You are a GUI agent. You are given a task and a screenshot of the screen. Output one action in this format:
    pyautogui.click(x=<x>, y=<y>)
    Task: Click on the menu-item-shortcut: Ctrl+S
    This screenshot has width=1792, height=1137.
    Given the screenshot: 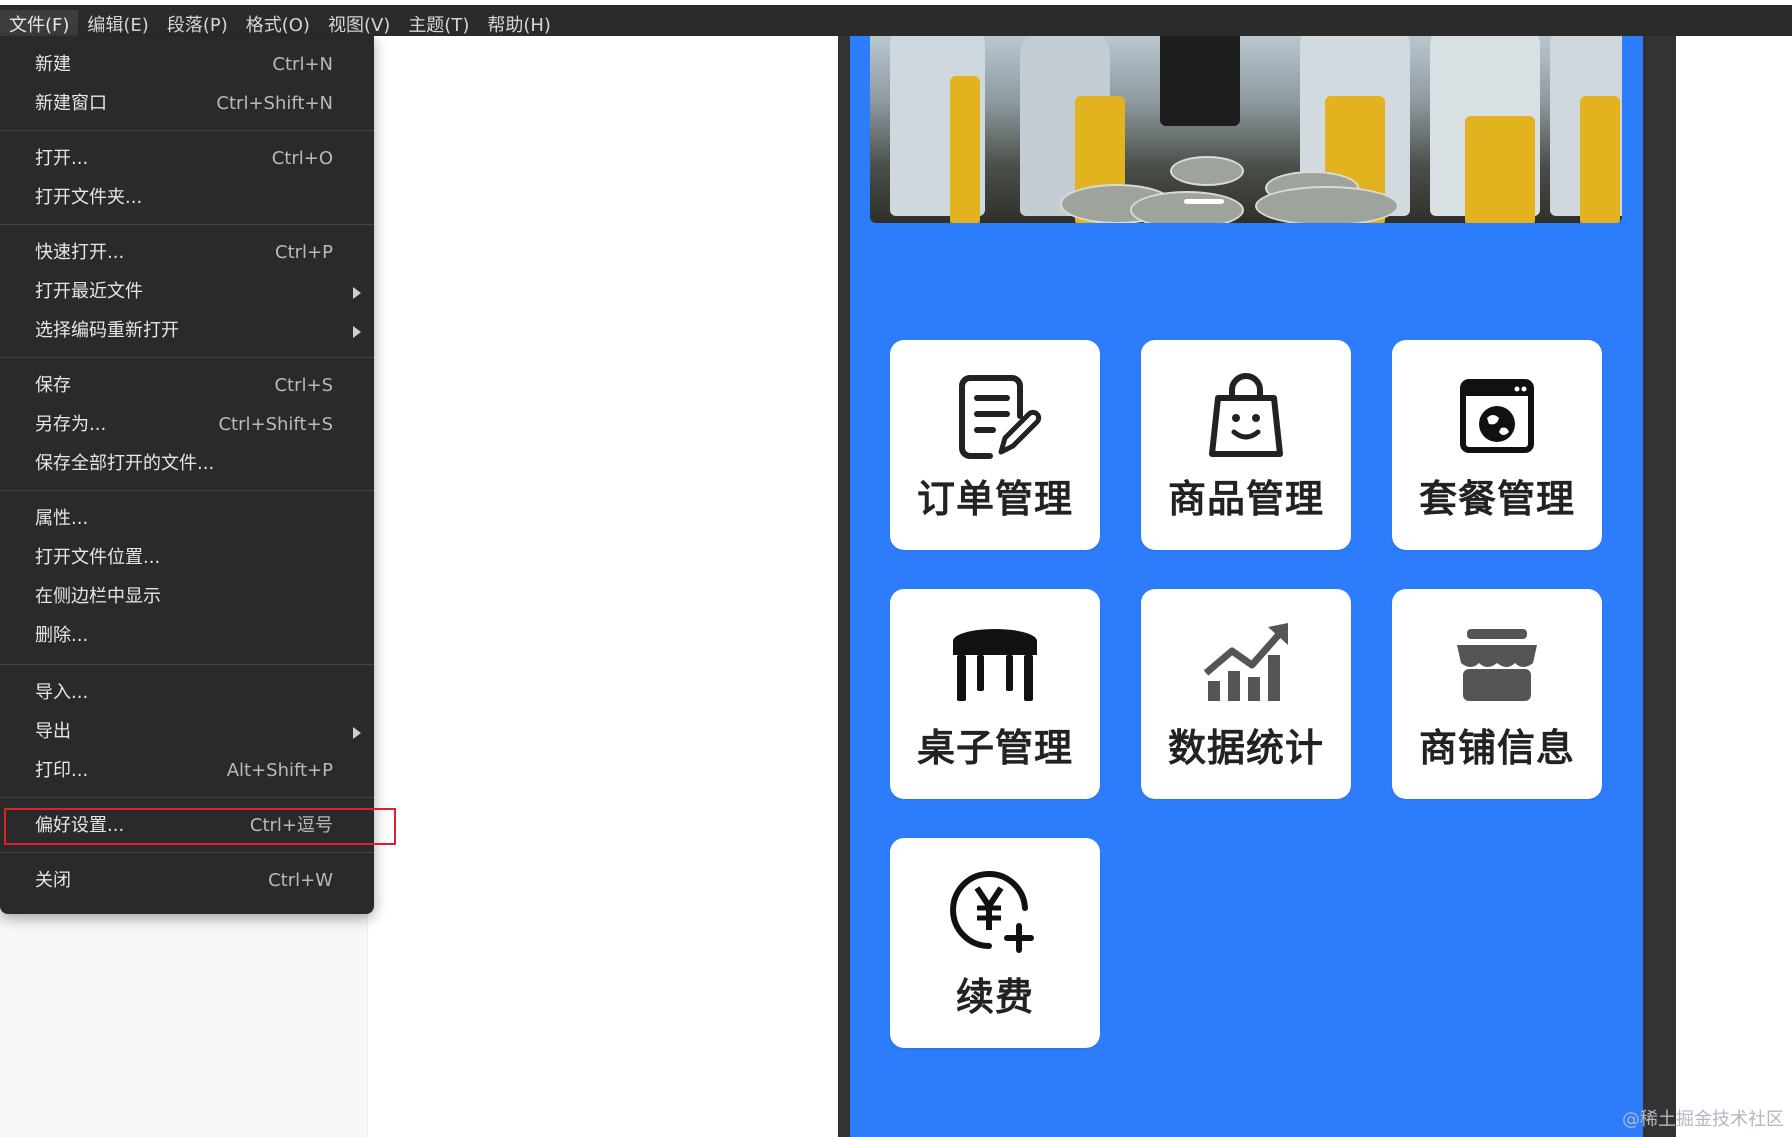 What is the action you would take?
    pyautogui.click(x=303, y=385)
    